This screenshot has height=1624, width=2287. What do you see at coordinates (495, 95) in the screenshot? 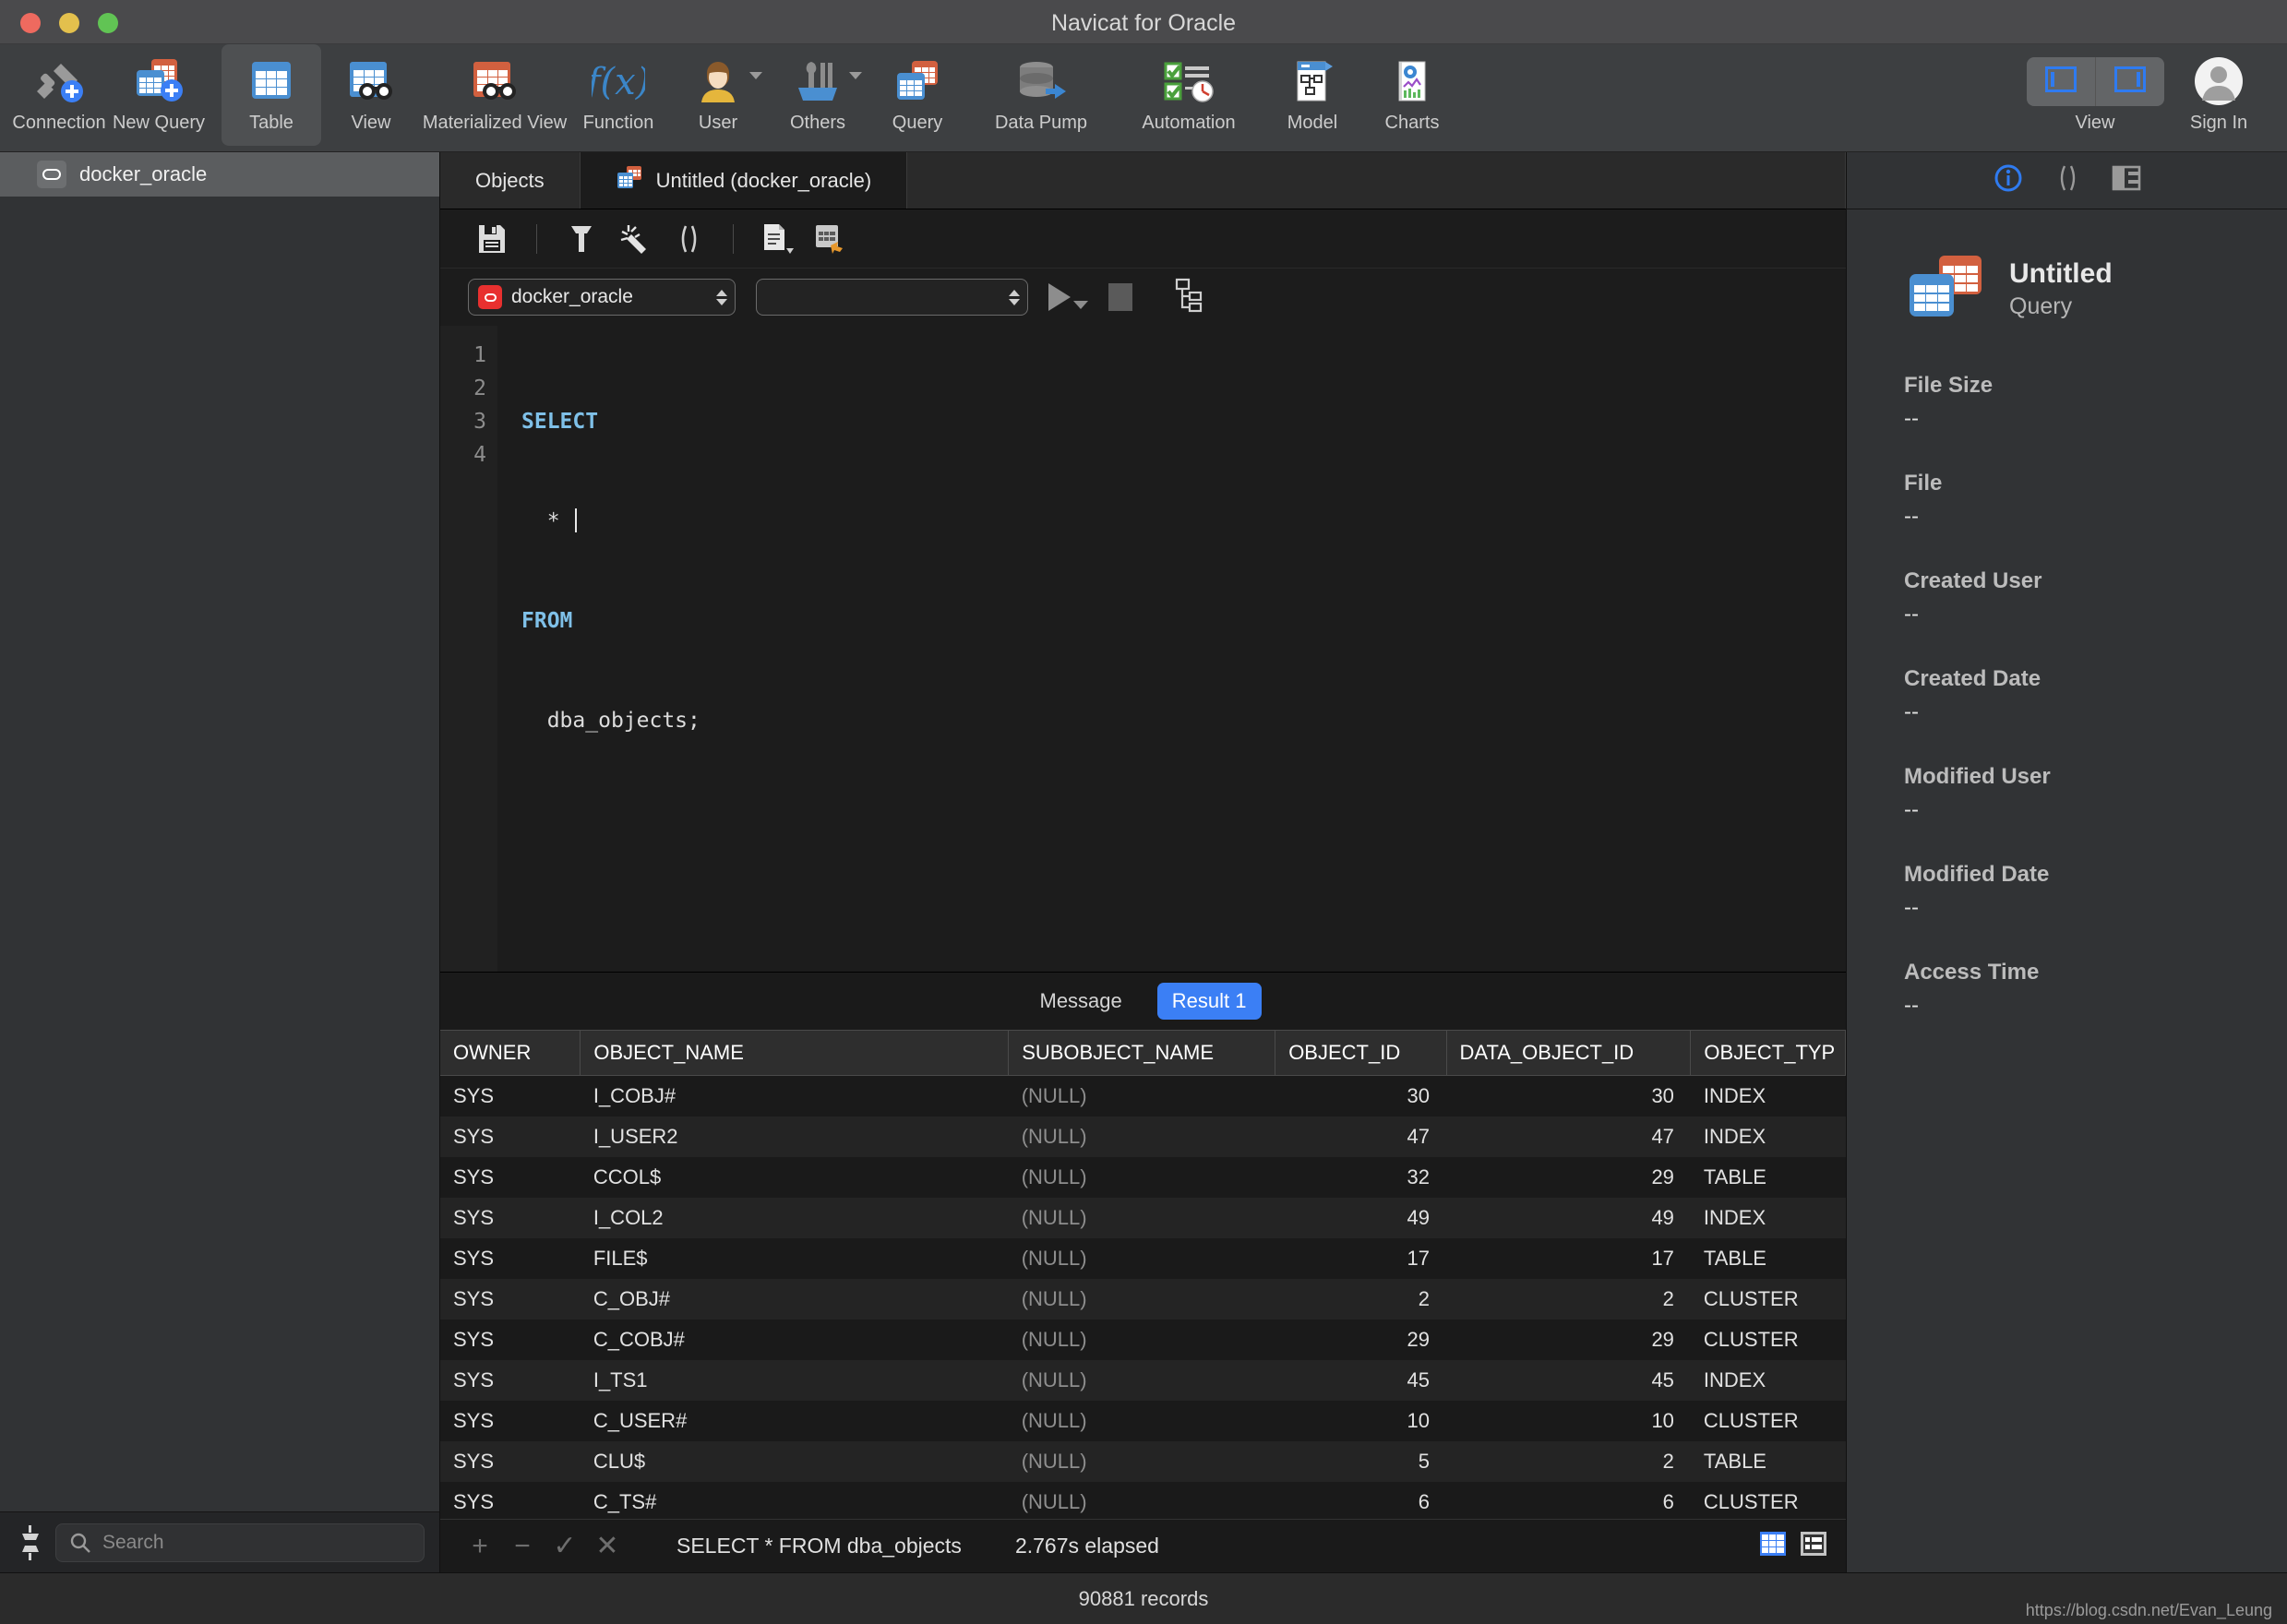
I see `toolbar-button-materialized-view: Materialized View` at bounding box center [495, 95].